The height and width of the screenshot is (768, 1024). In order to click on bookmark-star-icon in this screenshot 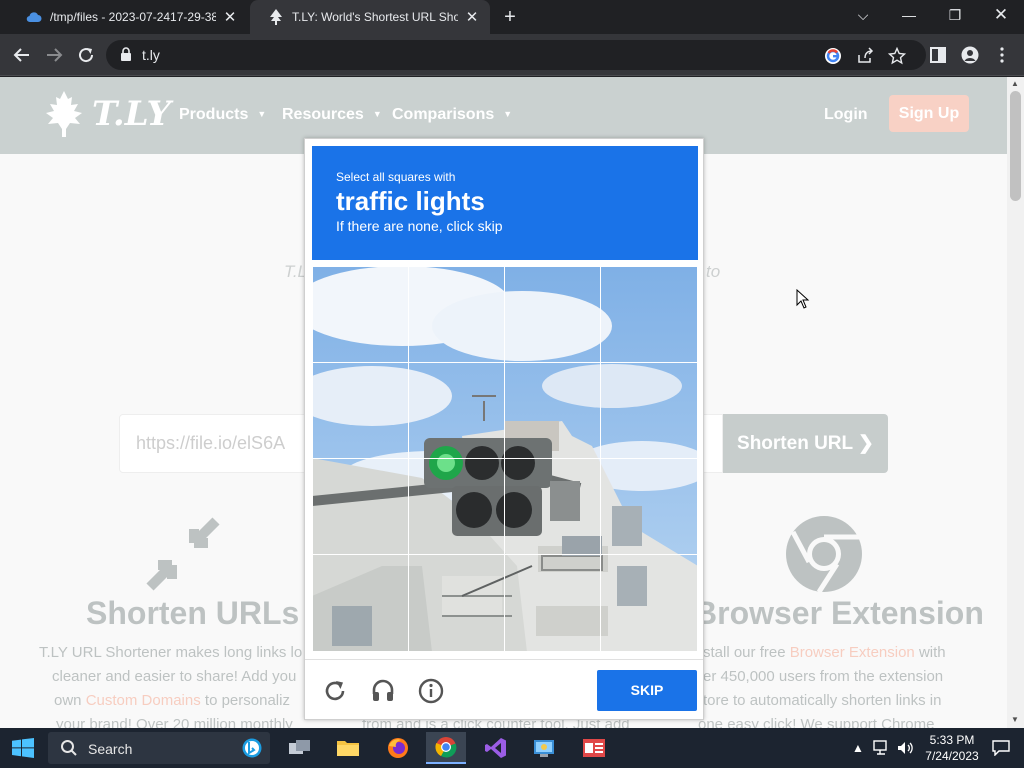, I will do `click(897, 56)`.